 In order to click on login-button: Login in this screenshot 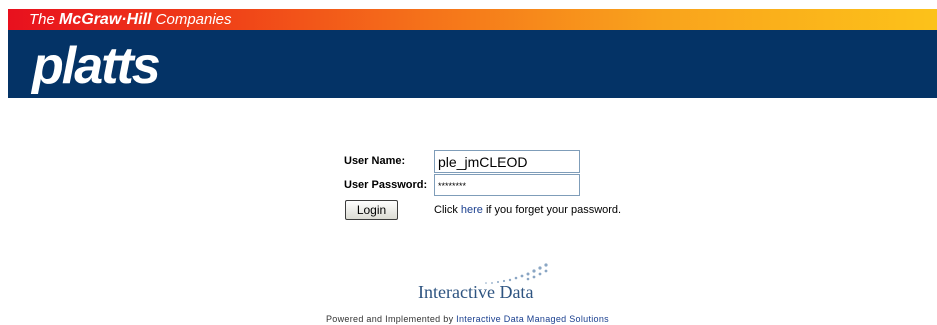, I will do `click(371, 210)`.